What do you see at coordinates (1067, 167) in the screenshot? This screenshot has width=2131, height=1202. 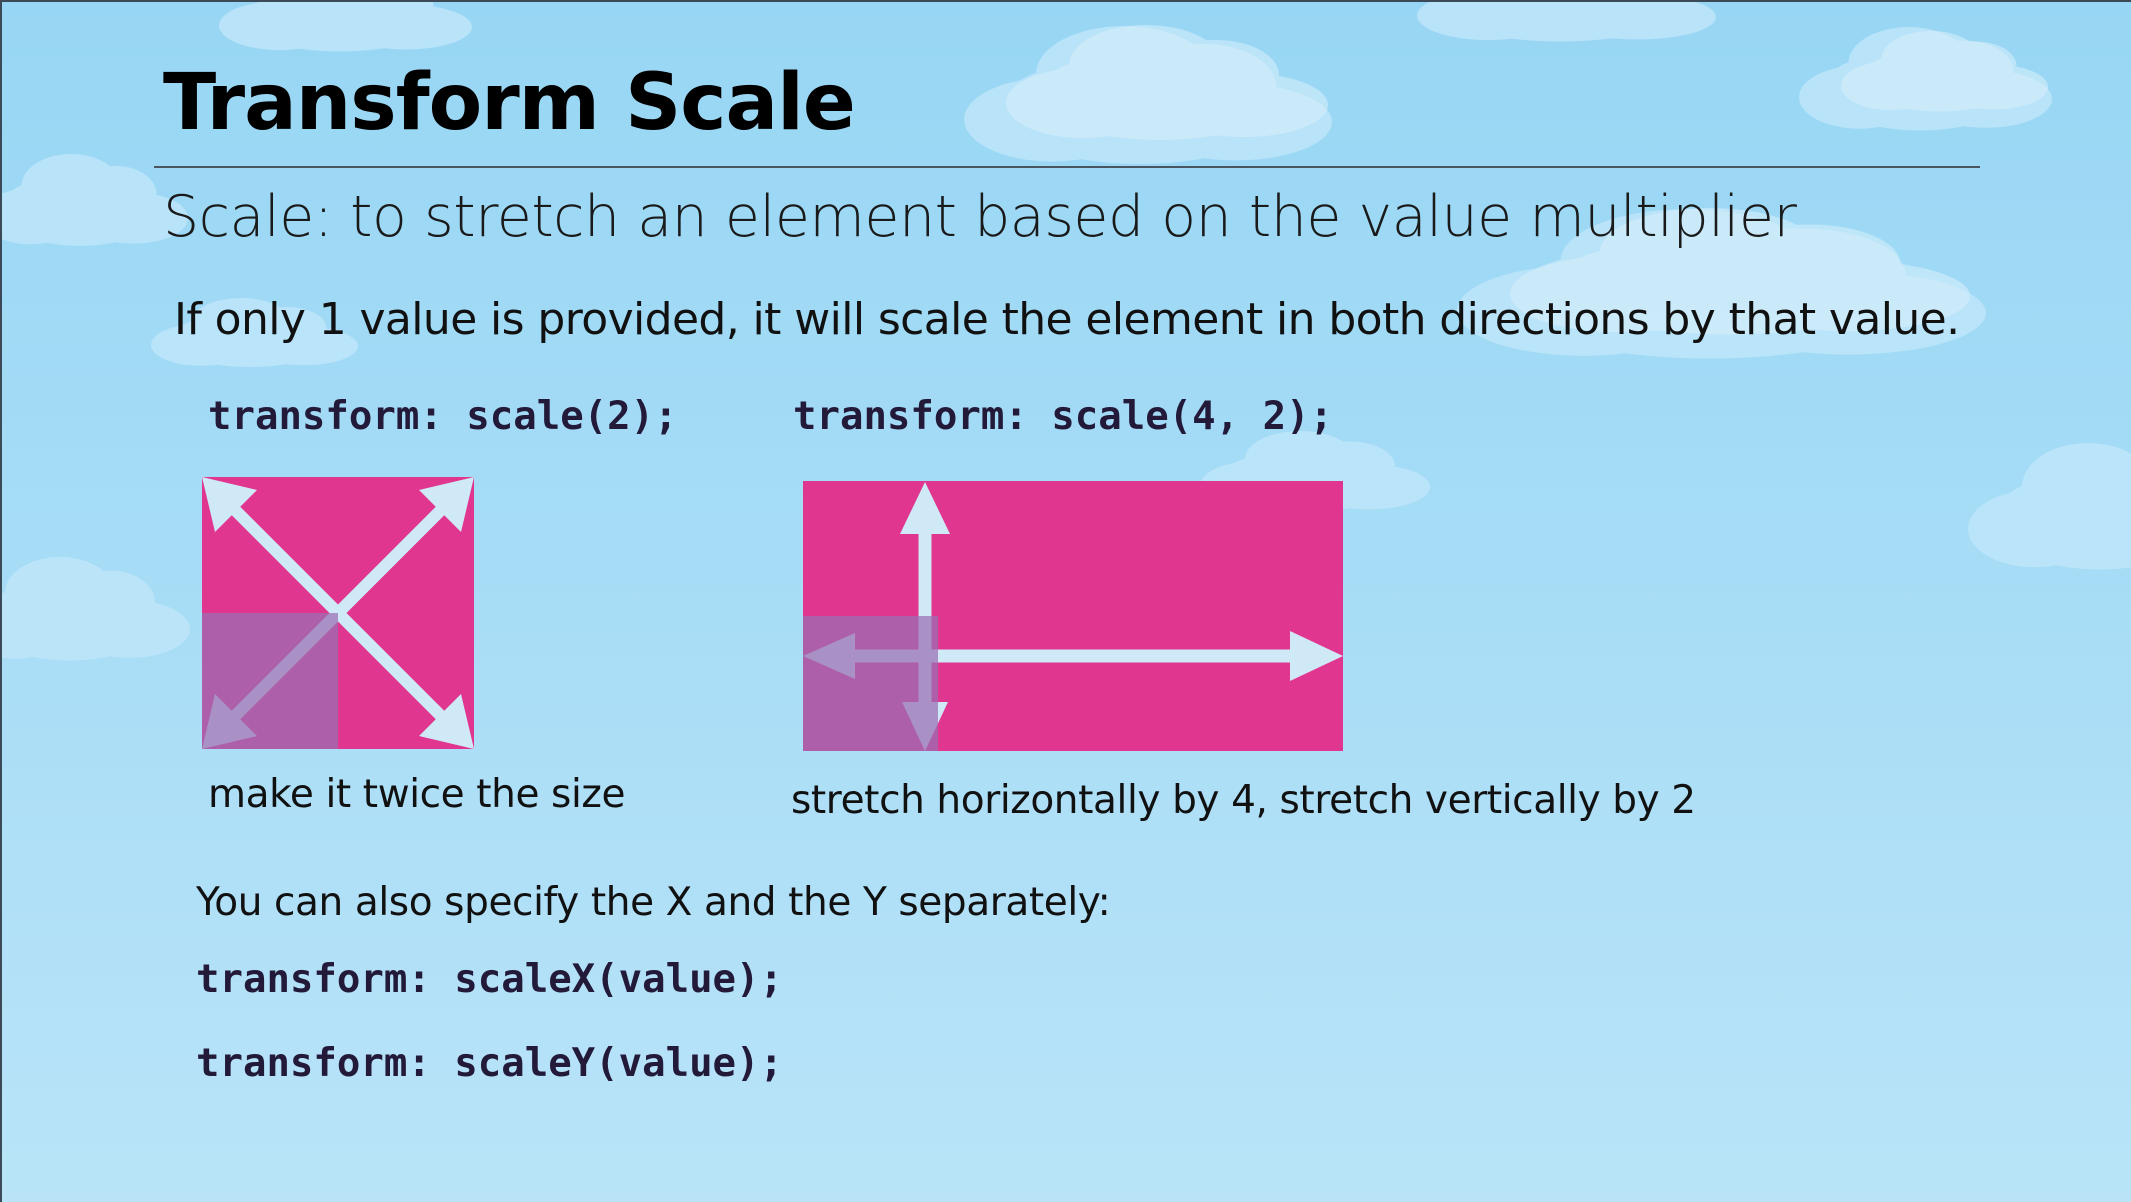 I see `title-divider` at bounding box center [1067, 167].